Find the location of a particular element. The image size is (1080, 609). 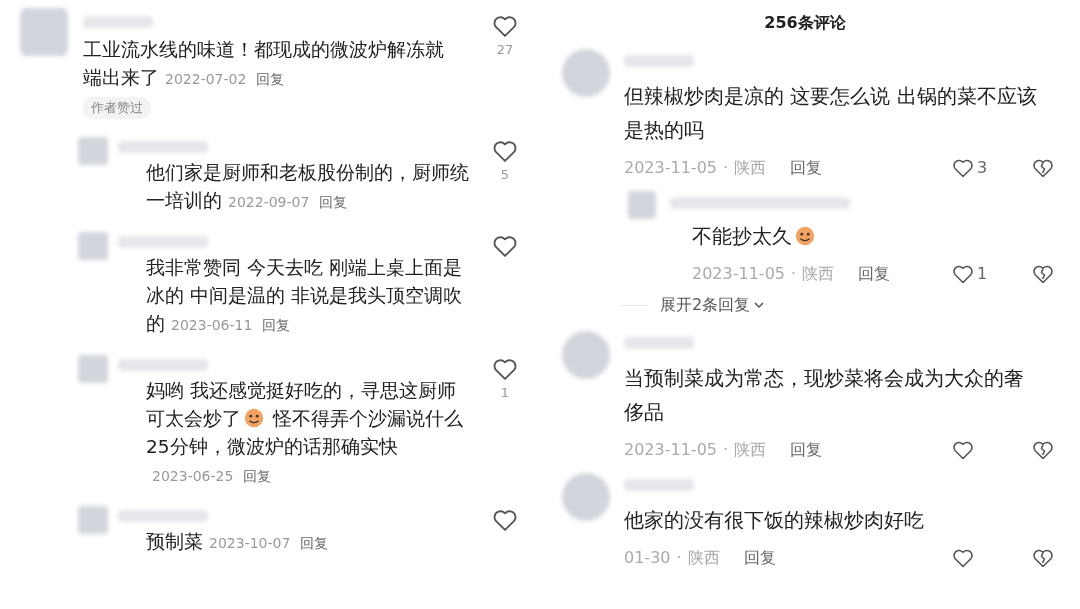

comment-text: 他家的没有很下饭的辣椒炒肉好吃 is located at coordinates (774, 520).